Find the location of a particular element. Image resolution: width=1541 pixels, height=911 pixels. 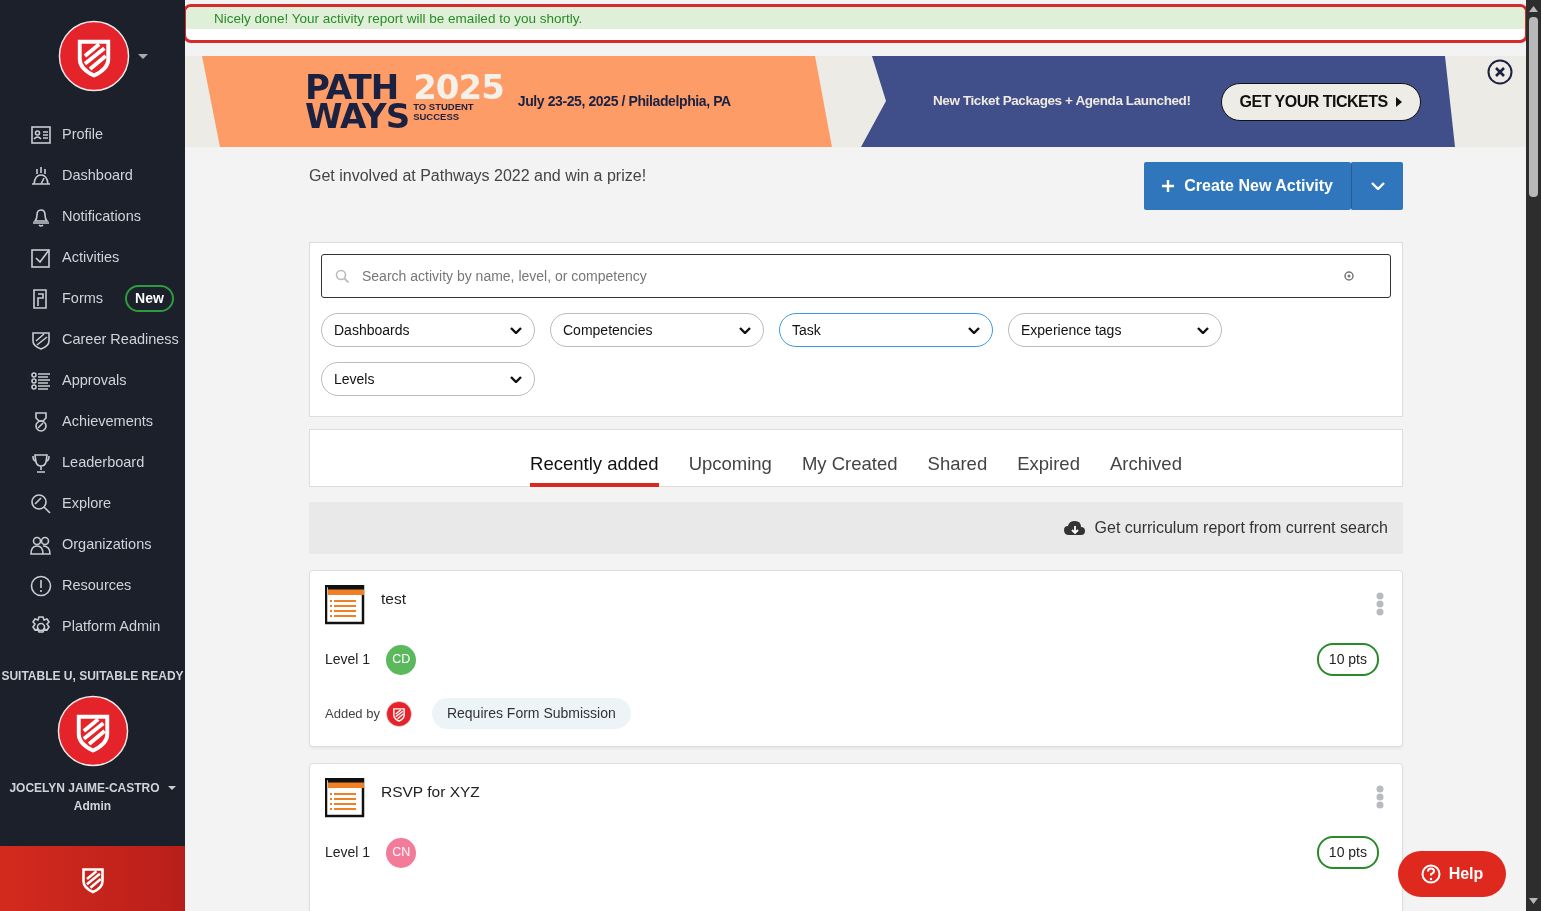

sidebar-item: Platform Admin is located at coordinates (92, 626).